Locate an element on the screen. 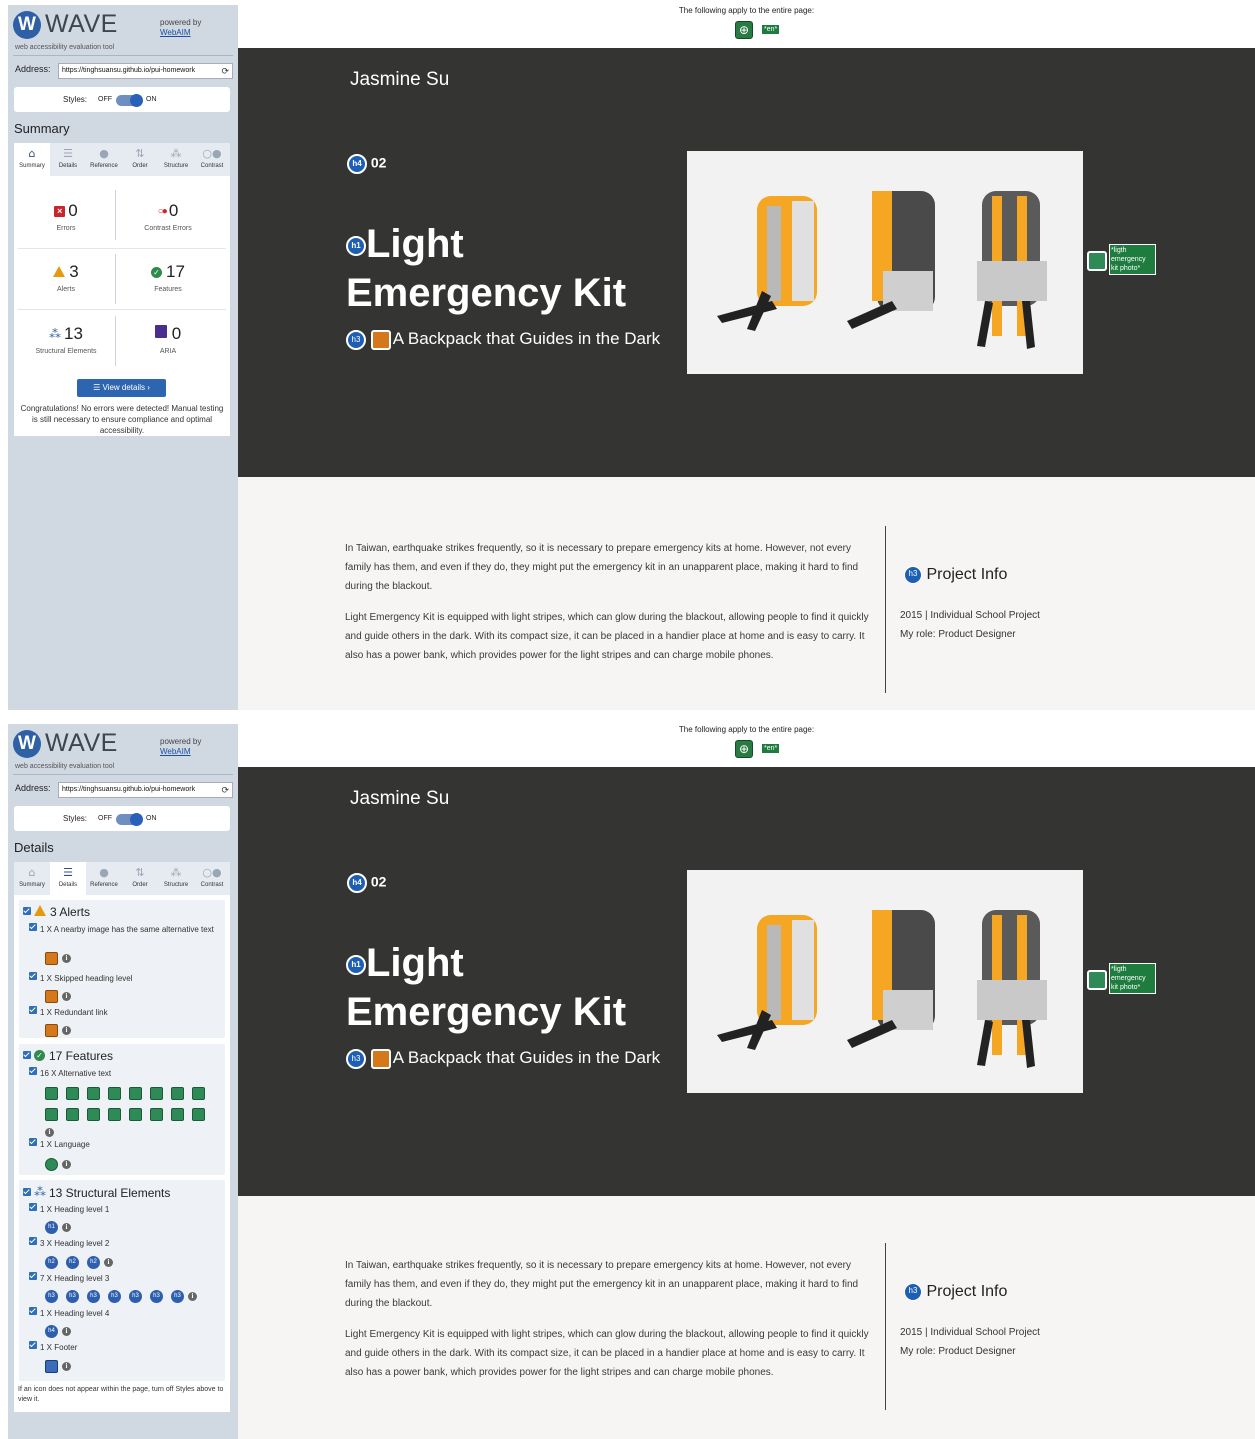  features-heading: ✓ 17 Features is located at coordinates (68, 1056).